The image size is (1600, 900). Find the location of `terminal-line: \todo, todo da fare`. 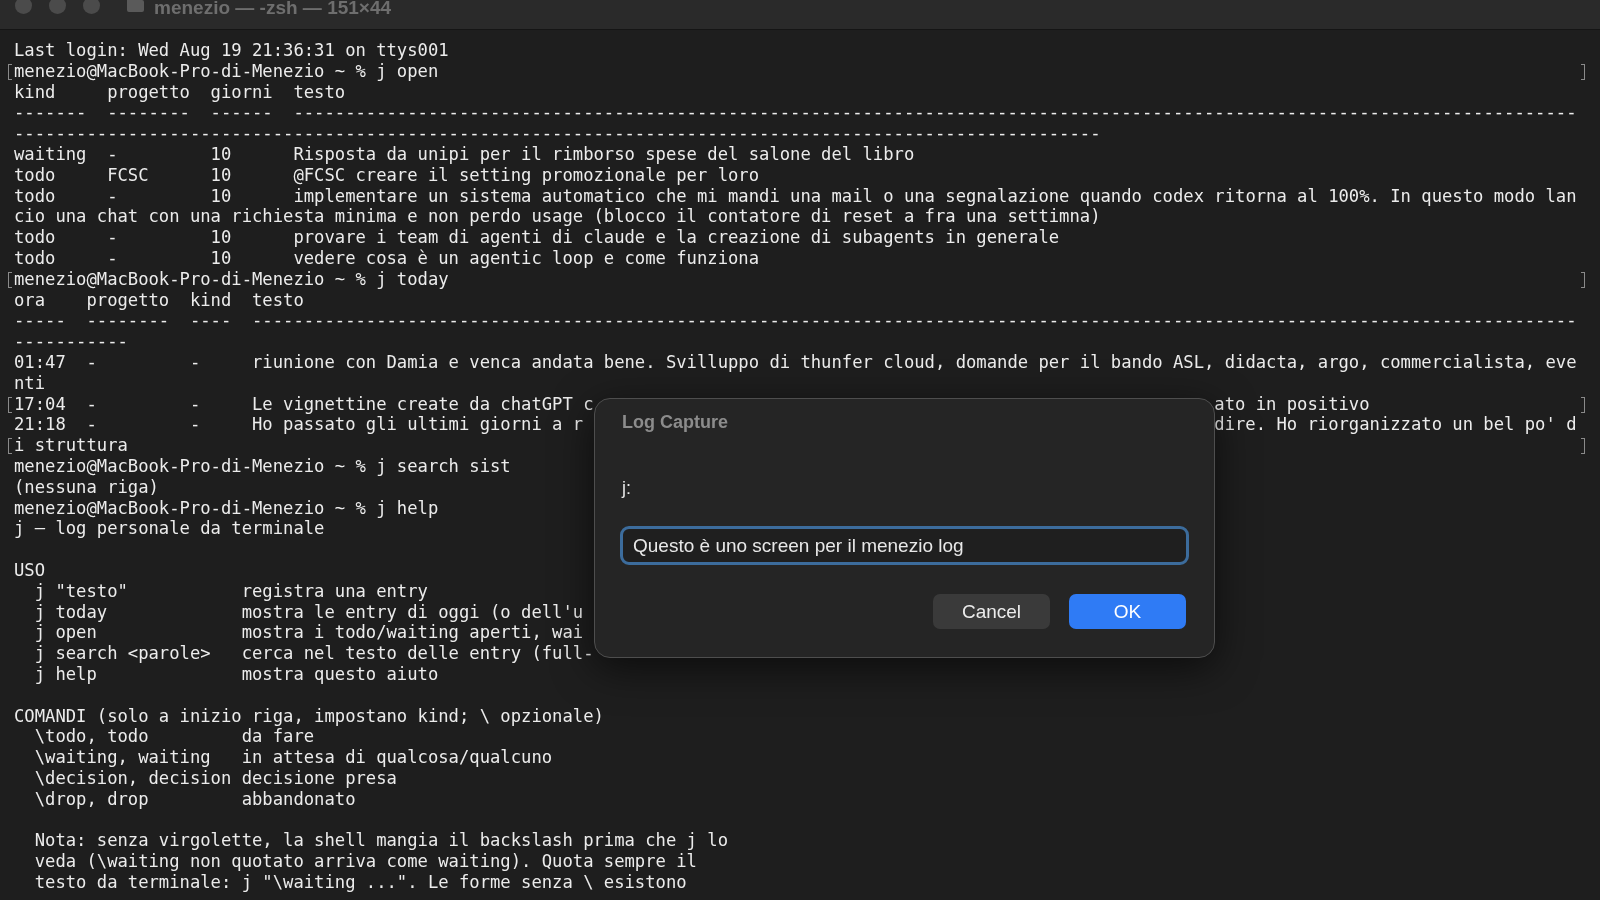

terminal-line: \todo, todo da fare is located at coordinates (174, 737).